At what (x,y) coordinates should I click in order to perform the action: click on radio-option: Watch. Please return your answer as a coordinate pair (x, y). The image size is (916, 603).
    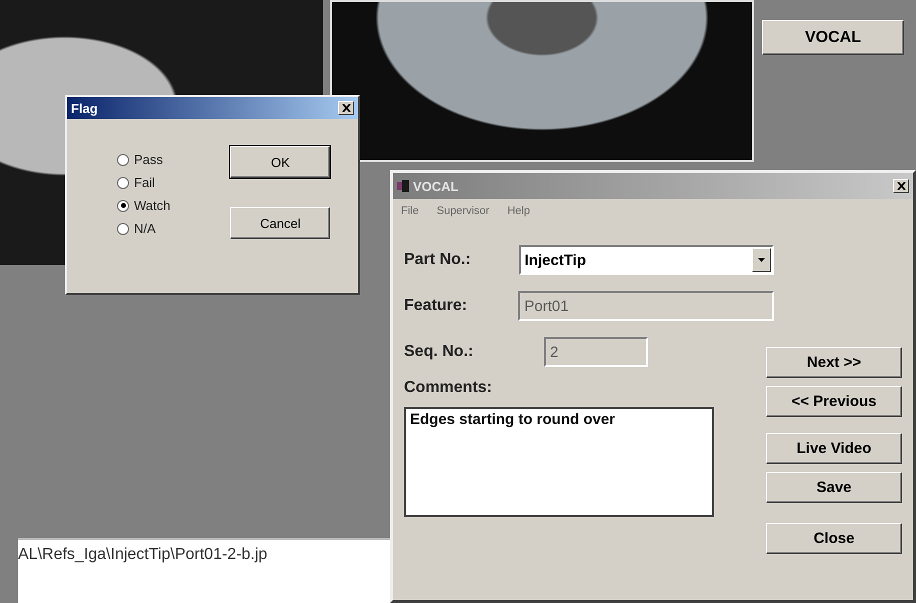
    Looking at the image, I should click on (143, 205).